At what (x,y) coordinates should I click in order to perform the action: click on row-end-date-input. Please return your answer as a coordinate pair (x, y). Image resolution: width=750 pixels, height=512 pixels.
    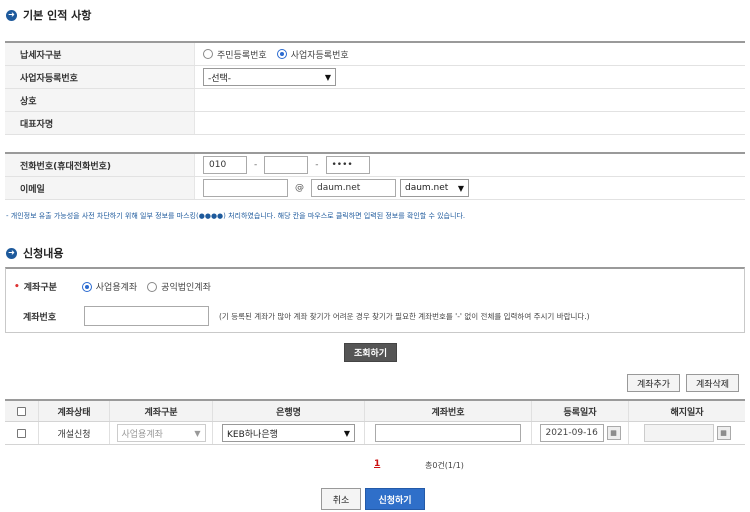
    Looking at the image, I should click on (678, 433).